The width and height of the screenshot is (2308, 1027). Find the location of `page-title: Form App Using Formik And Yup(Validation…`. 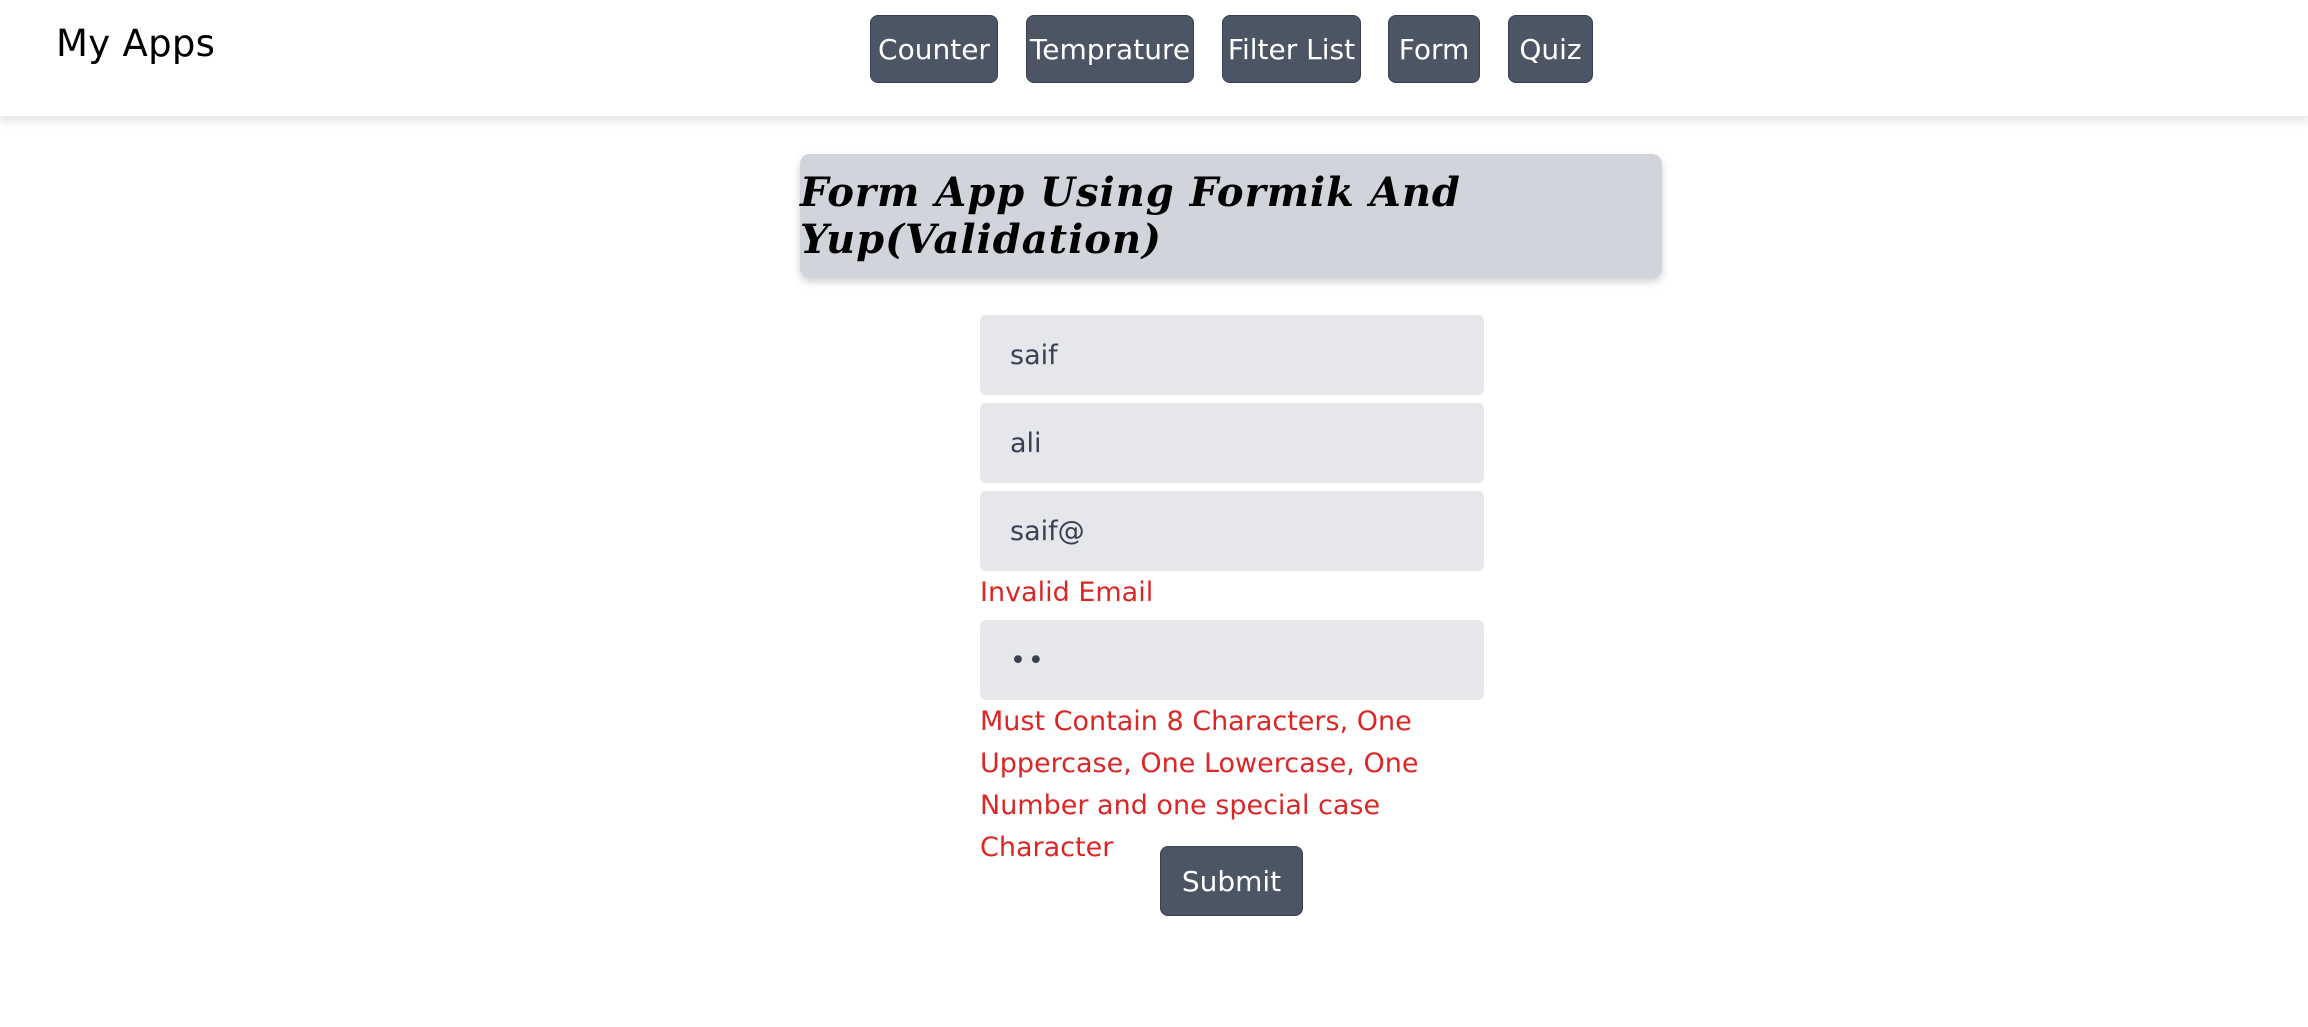

page-title: Form App Using Formik And Yup(Validation… is located at coordinates (1130, 216).